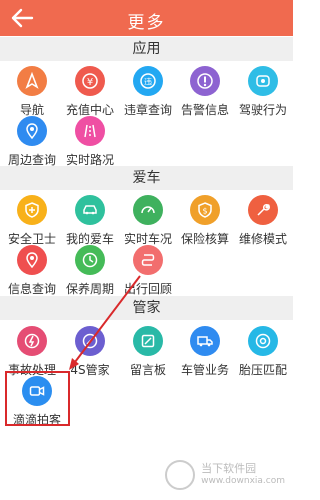 The image size is (320, 500). Describe the element at coordinates (32, 210) in the screenshot. I see `security-icon` at that location.